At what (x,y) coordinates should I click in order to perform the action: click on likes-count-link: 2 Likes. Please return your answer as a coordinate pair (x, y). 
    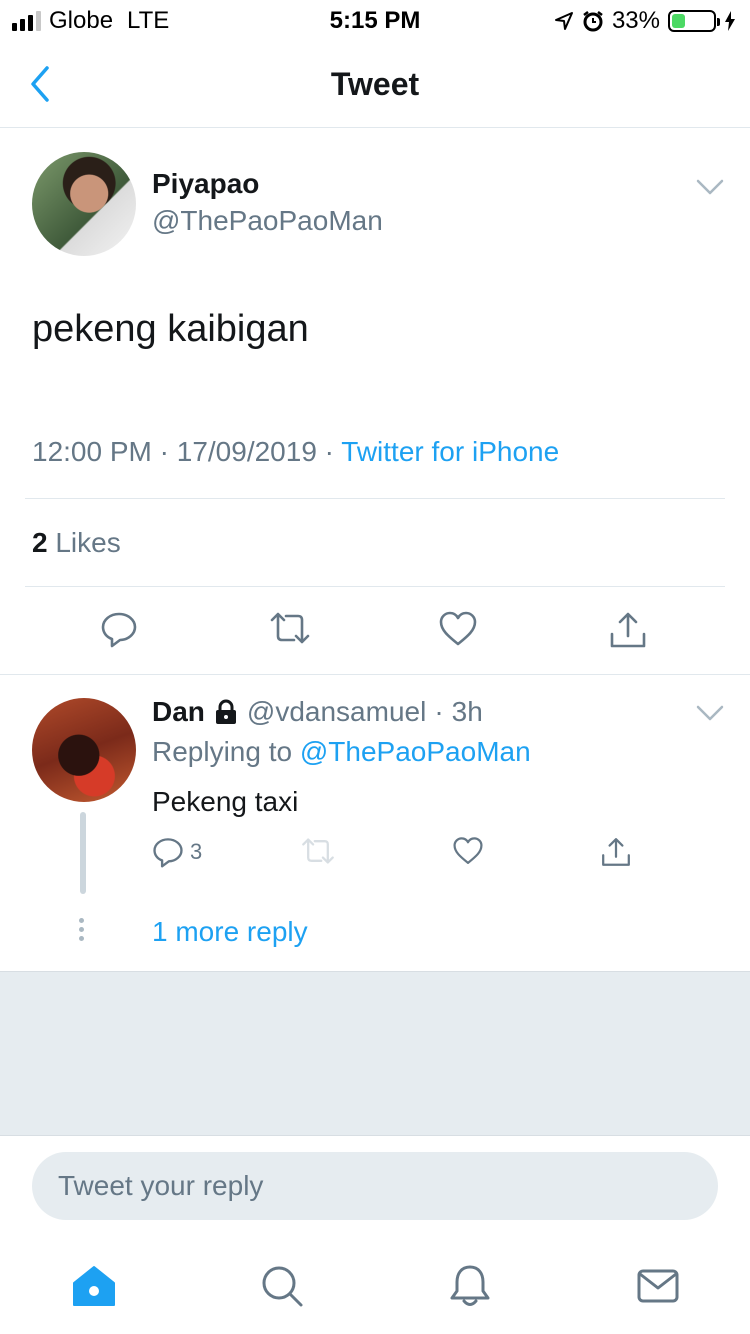
    Looking at the image, I should click on (76, 543).